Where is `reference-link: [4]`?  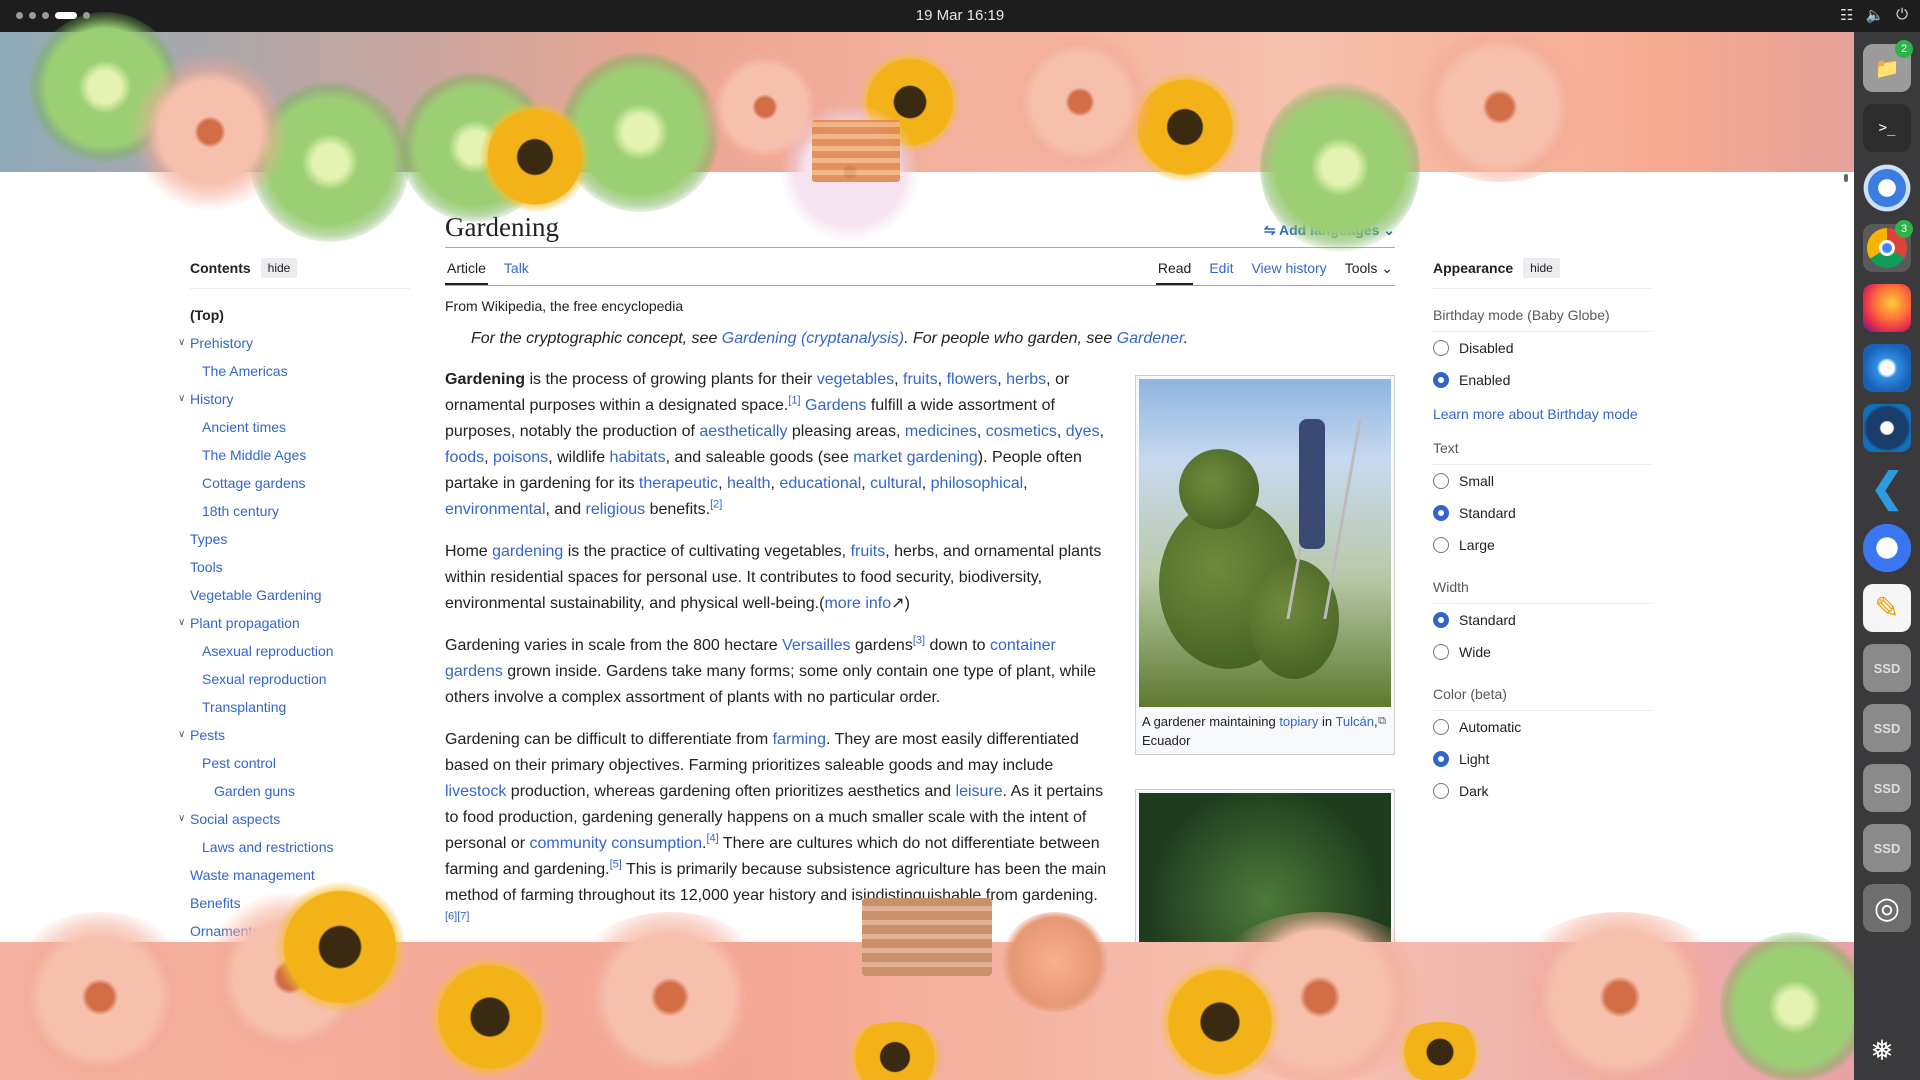
reference-link: [4] is located at coordinates (712, 839).